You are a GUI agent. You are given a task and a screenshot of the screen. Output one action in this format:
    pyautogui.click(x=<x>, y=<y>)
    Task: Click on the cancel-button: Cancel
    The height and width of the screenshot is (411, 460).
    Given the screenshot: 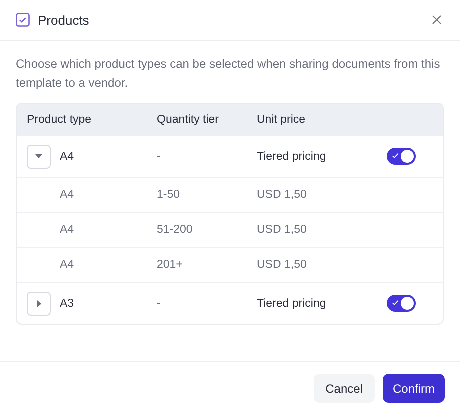 What is the action you would take?
    pyautogui.click(x=344, y=388)
    